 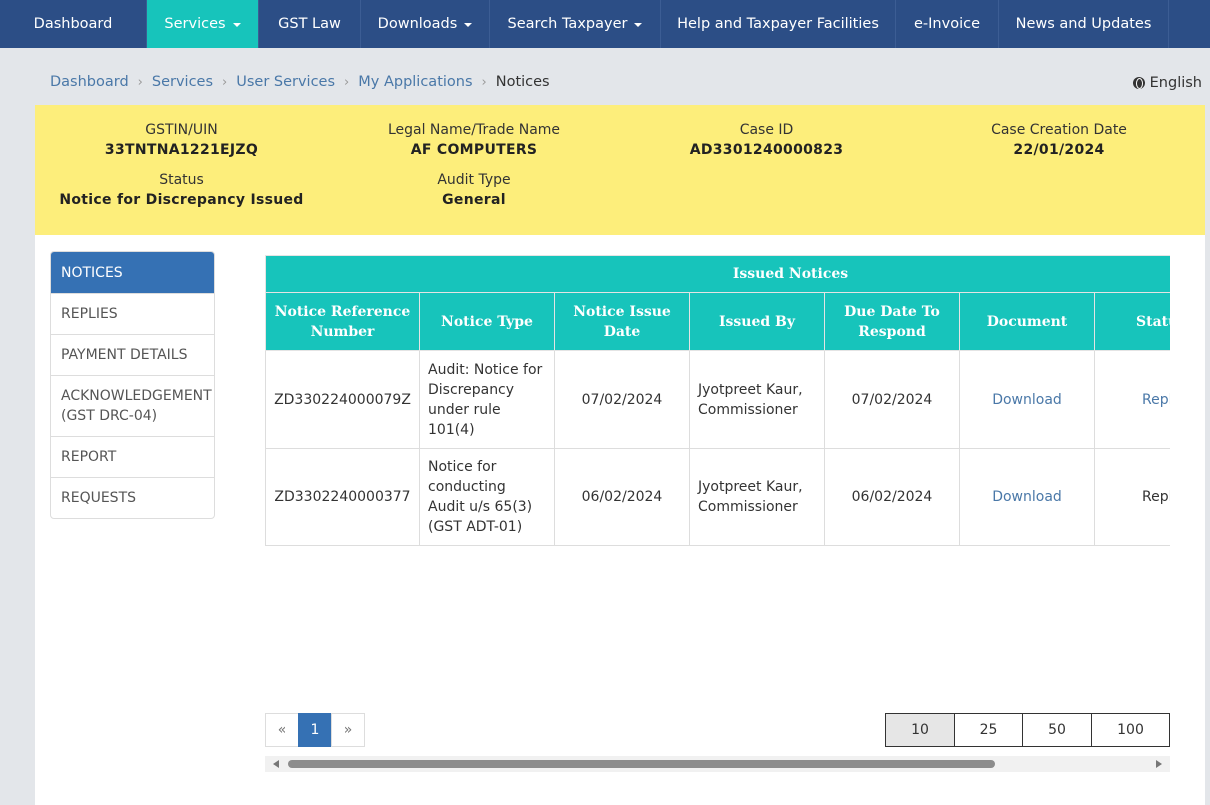 I want to click on side-menu-report: REPORT, so click(x=132, y=456).